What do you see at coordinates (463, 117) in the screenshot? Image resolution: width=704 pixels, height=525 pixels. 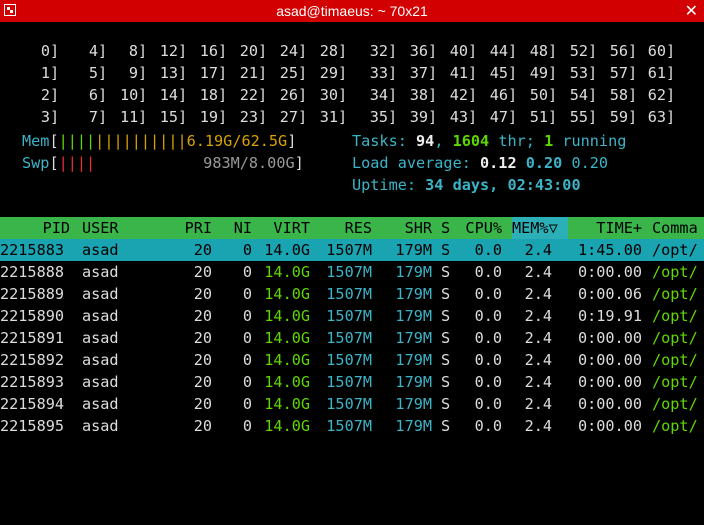 I see `cpu-meter-43: 43]` at bounding box center [463, 117].